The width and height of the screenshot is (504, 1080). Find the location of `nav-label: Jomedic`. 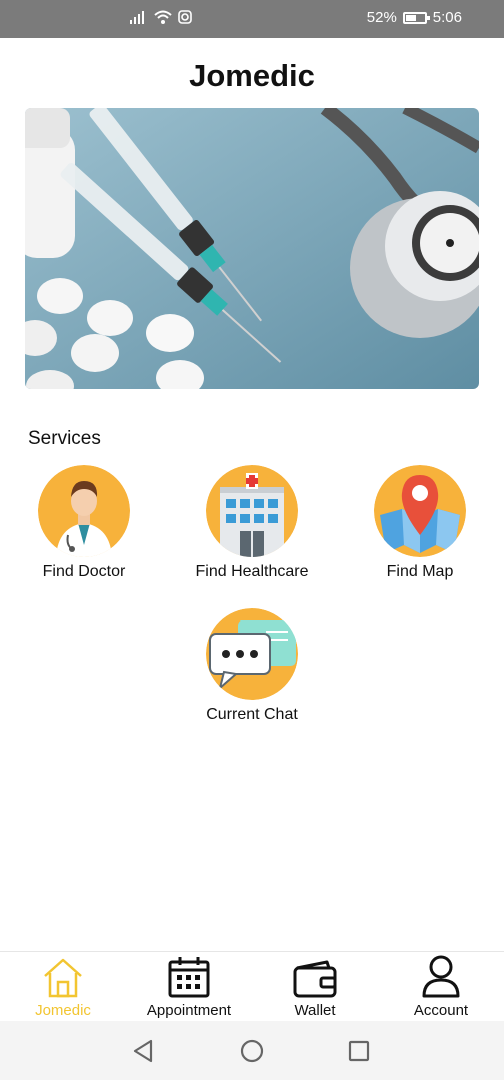

nav-label: Jomedic is located at coordinates (63, 1010).